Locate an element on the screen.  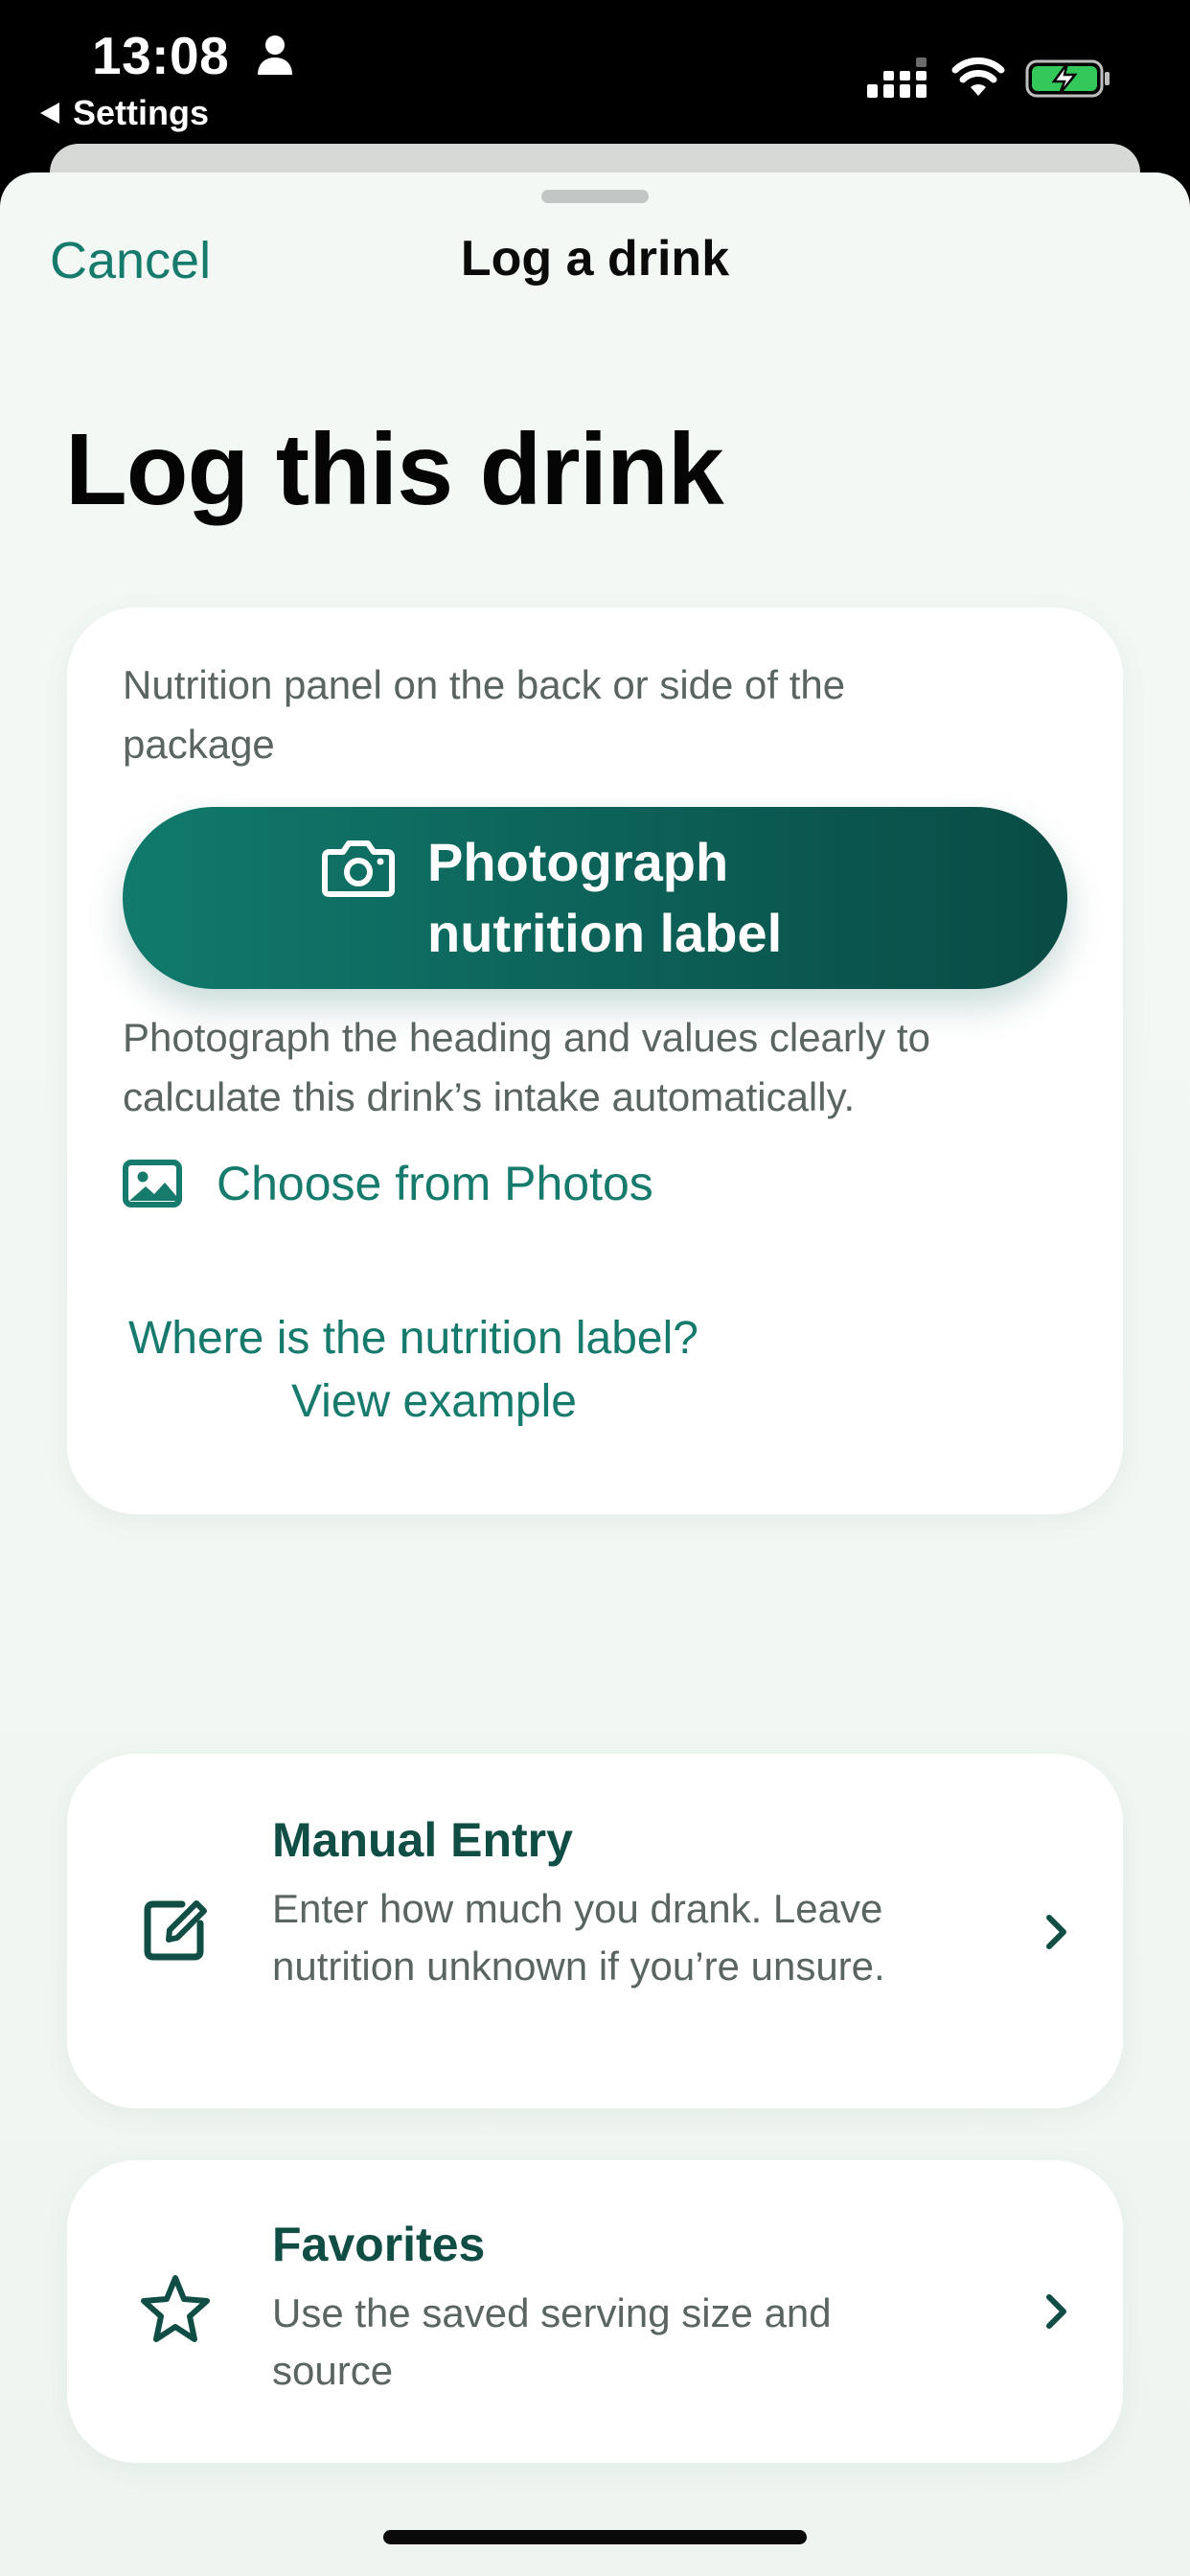
back-to-settings-link: Settings is located at coordinates (124, 113).